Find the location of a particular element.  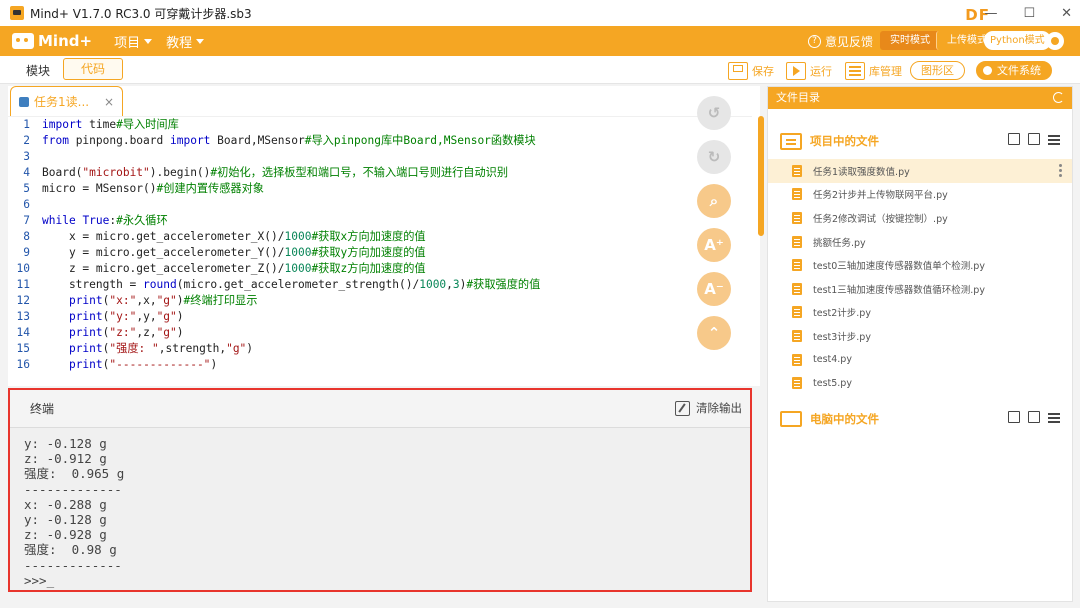

file-item: 任务2计步并上传物联网平台.py is located at coordinates (920, 195).